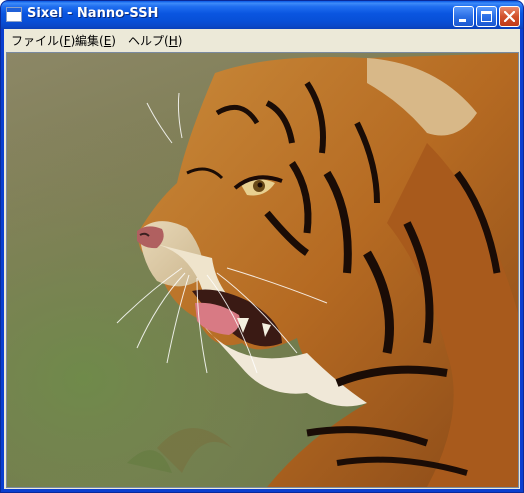  Describe the element at coordinates (262, 15) in the screenshot. I see `title-bar: Sixel - Nanno-SSH` at that location.